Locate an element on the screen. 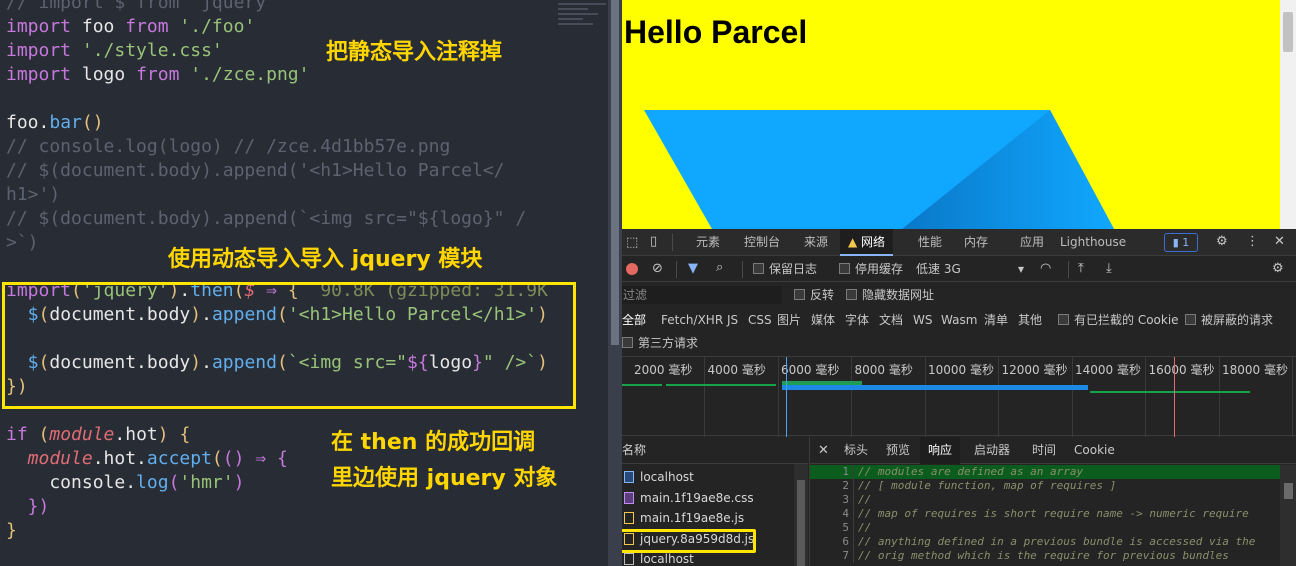 The image size is (1296, 566). record-button is located at coordinates (632, 269).